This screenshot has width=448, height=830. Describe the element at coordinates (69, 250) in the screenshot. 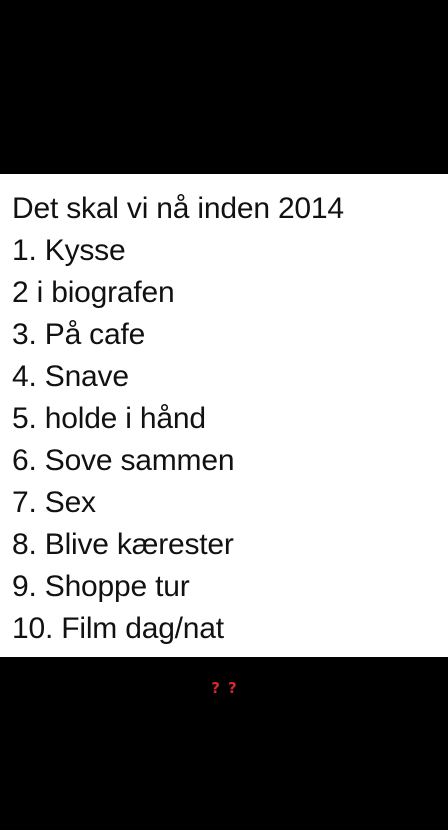

I see `list-item: 1. Kysse` at that location.